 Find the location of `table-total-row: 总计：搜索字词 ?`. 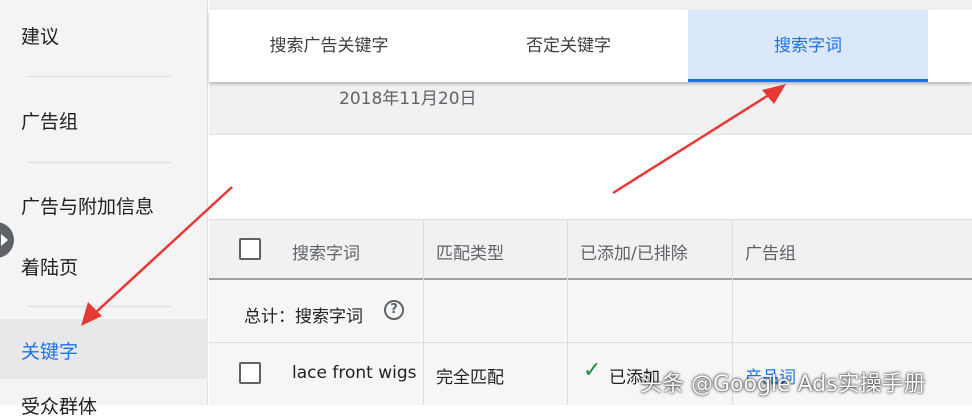

table-total-row: 总计：搜索字词 ? is located at coordinates (590, 311).